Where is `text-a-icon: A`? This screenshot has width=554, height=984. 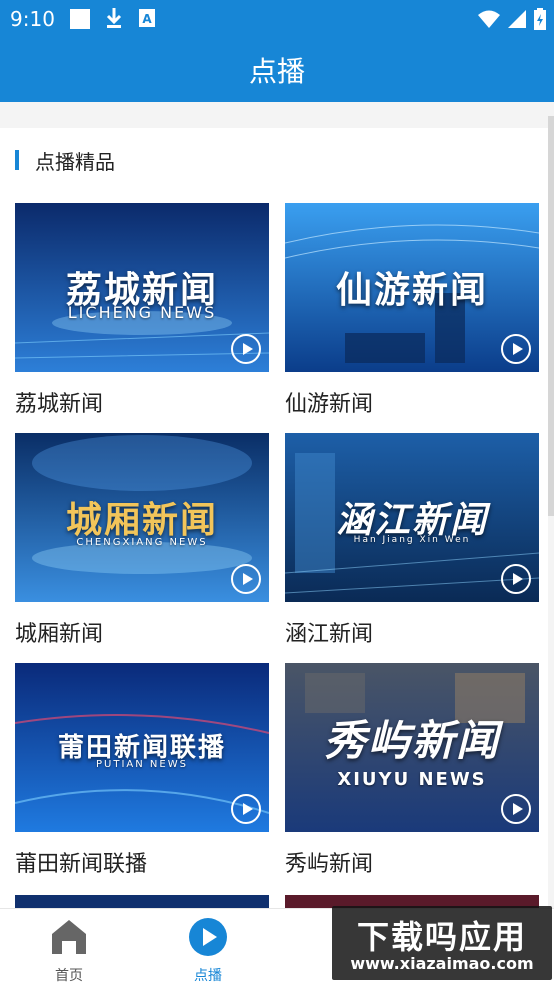 text-a-icon: A is located at coordinates (147, 18).